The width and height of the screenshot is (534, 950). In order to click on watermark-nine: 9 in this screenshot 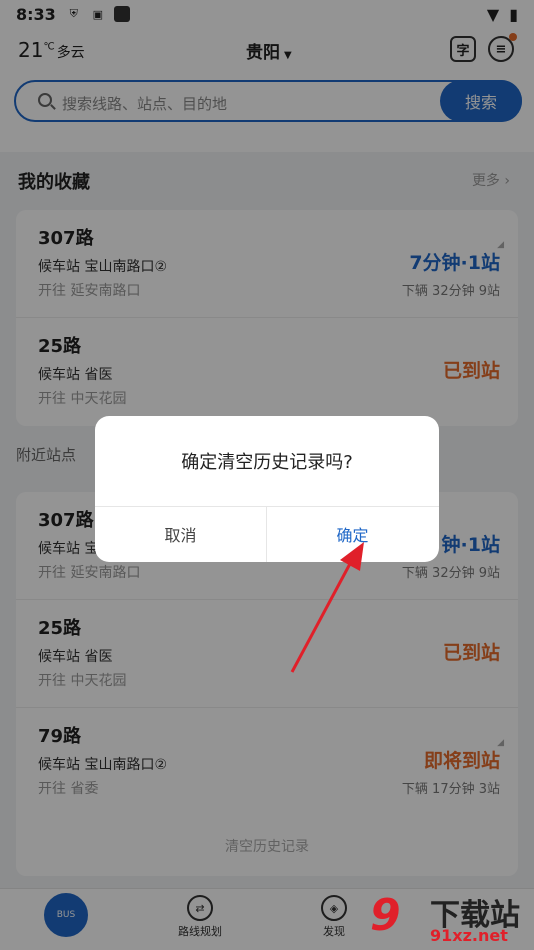, I will do `click(385, 915)`.